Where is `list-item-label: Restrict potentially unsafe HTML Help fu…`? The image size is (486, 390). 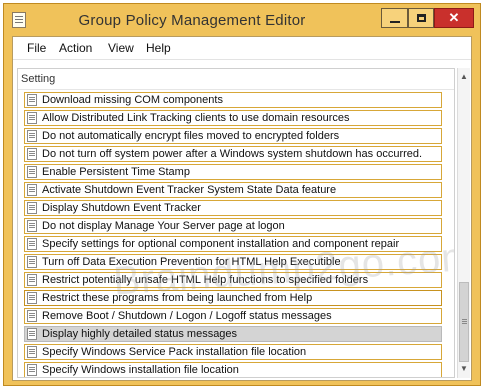 list-item-label: Restrict potentially unsafe HTML Help fu… is located at coordinates (205, 280).